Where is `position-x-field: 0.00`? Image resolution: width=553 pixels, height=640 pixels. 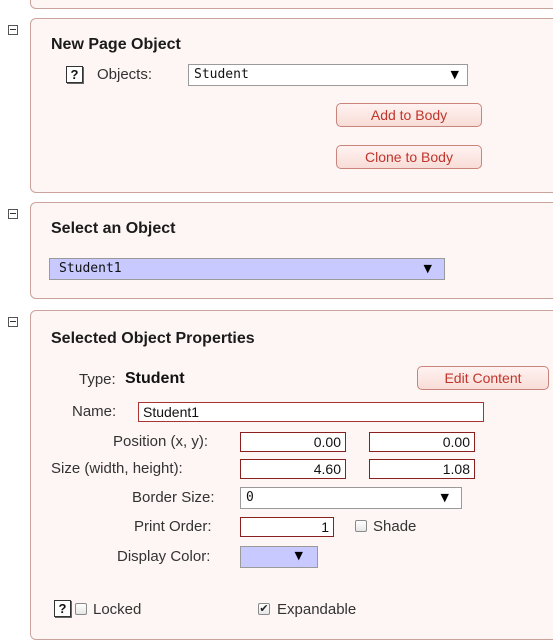 position-x-field: 0.00 is located at coordinates (293, 442).